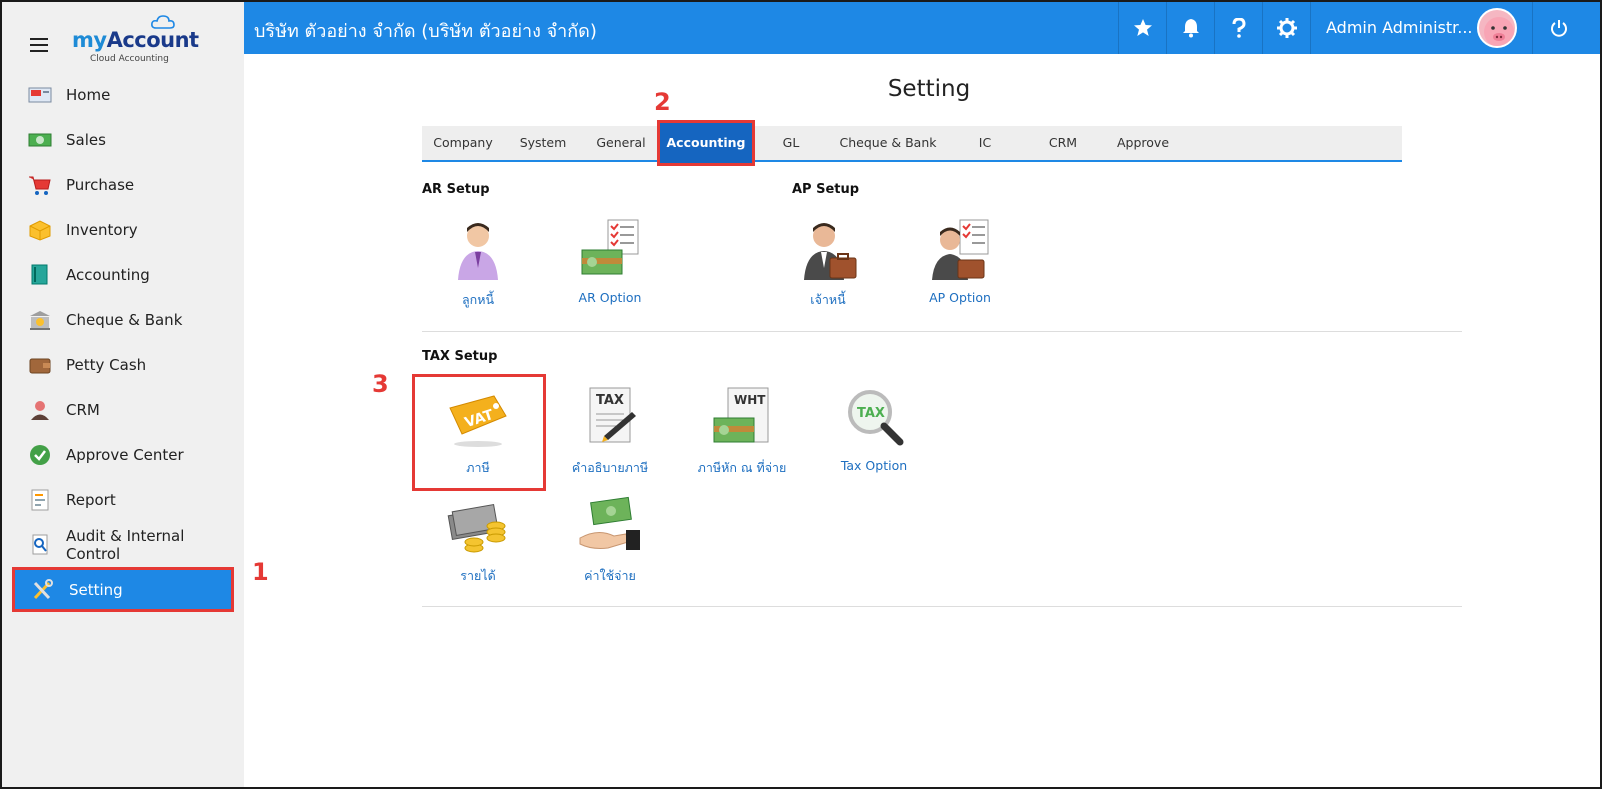 This screenshot has height=789, width=1602. I want to click on tab-ic: IC, so click(985, 143).